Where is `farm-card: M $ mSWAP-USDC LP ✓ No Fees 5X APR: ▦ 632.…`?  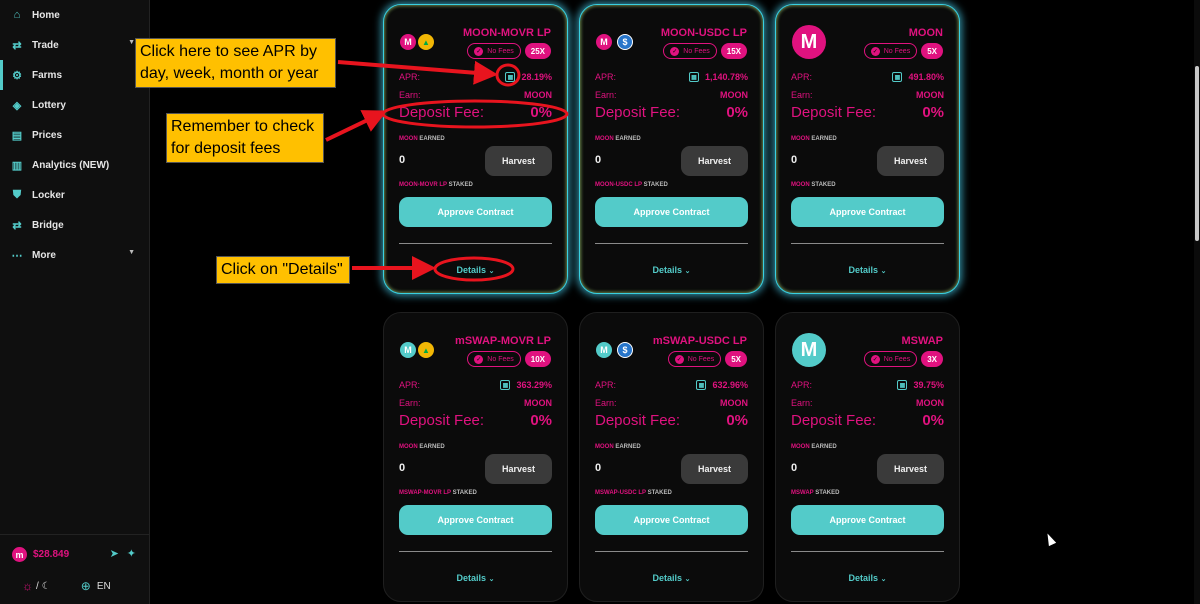
farm-card: M $ mSWAP-USDC LP ✓ No Fees 5X APR: ▦ 632.… is located at coordinates (671, 457).